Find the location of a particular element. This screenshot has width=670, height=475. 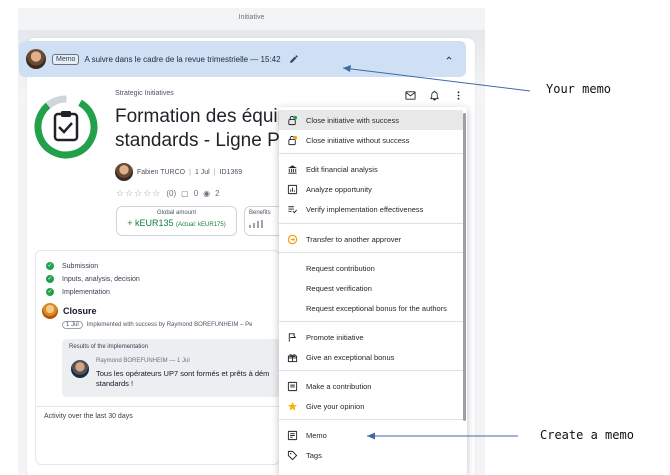

global-amount-value: + kEUR135 (Actual: kEUR175) is located at coordinates (176, 223).